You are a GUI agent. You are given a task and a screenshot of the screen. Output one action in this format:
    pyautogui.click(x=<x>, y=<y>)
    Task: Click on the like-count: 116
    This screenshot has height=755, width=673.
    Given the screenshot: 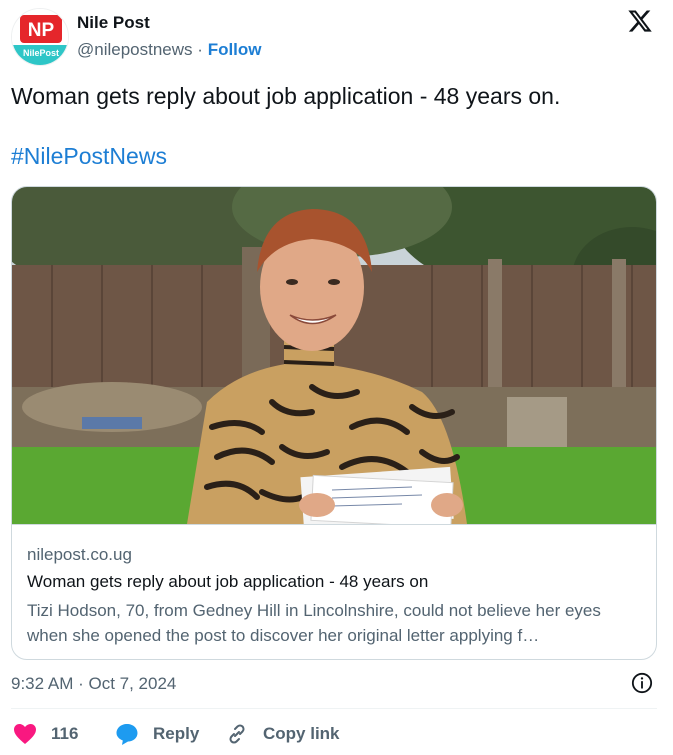 What is the action you would take?
    pyautogui.click(x=65, y=733)
    